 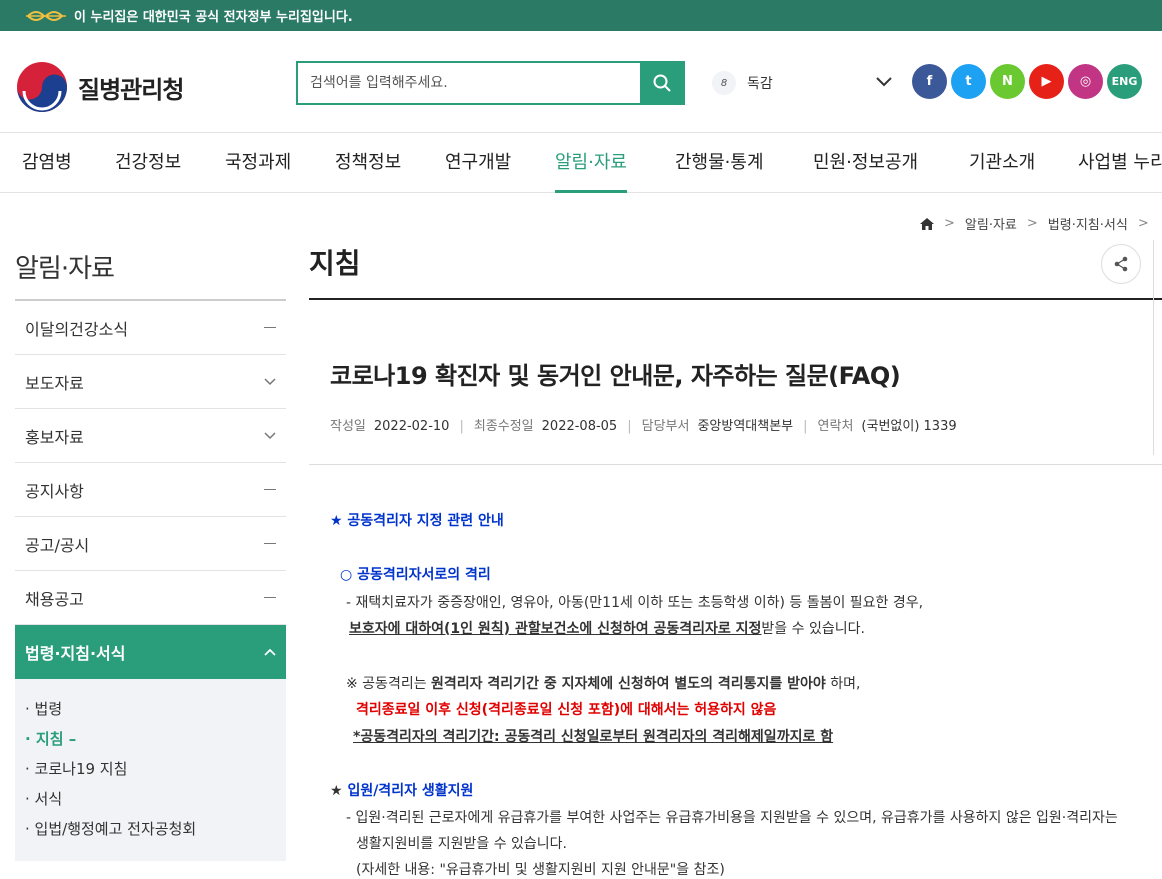 I want to click on sidebar-item-label: 채용공고, so click(x=54, y=599).